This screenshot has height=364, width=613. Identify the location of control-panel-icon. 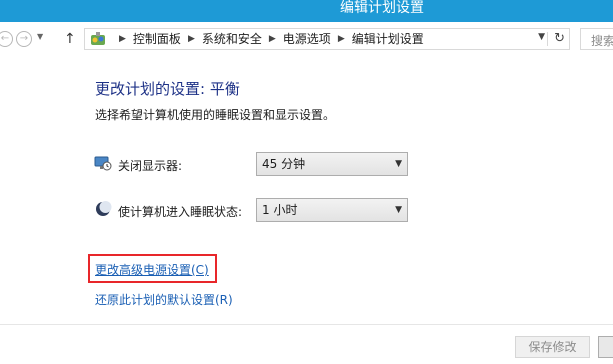
(98, 38).